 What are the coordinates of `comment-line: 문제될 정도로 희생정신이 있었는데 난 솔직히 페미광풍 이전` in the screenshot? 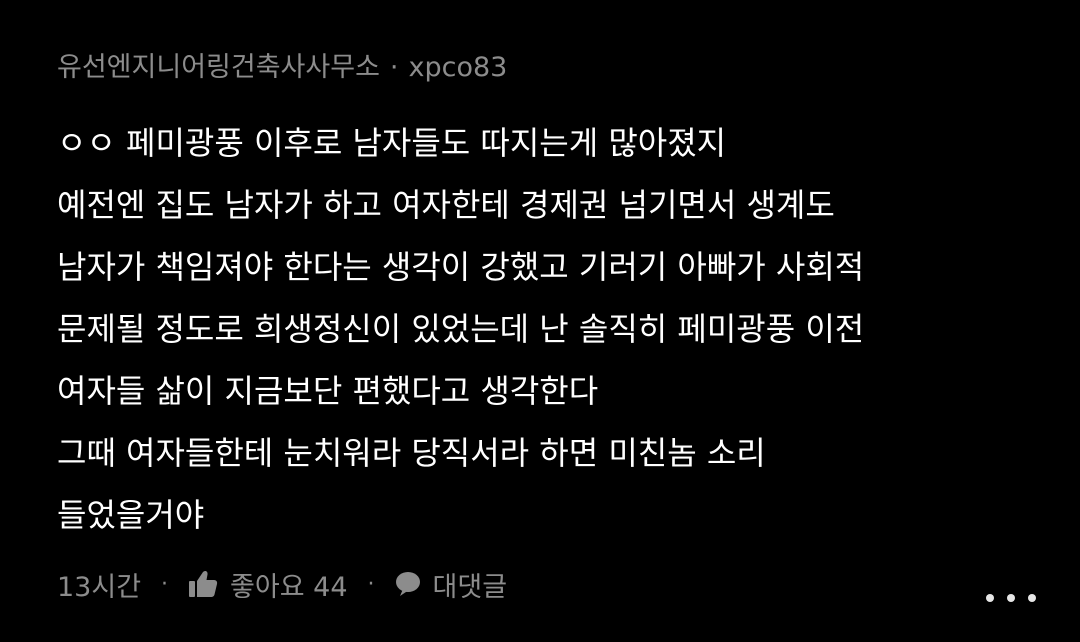 It's located at (461, 329).